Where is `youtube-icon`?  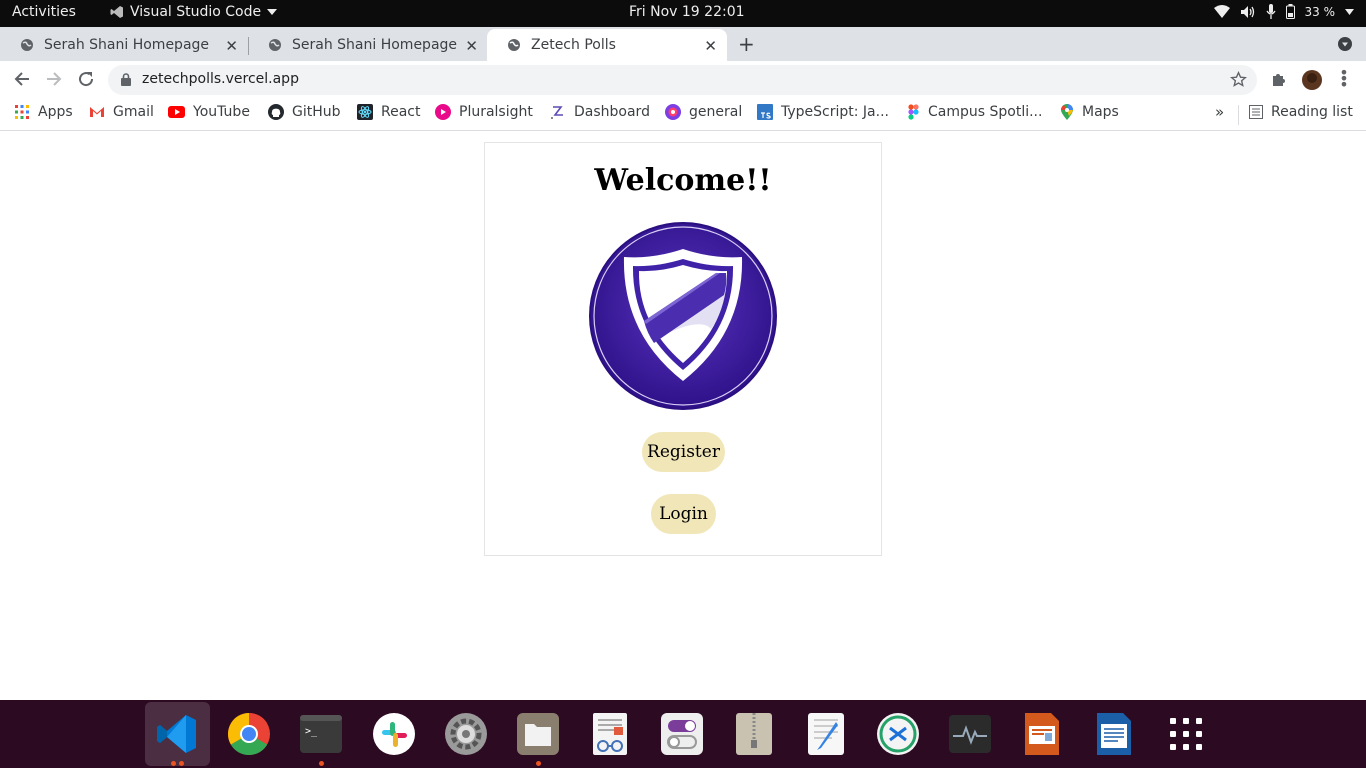 youtube-icon is located at coordinates (176, 112).